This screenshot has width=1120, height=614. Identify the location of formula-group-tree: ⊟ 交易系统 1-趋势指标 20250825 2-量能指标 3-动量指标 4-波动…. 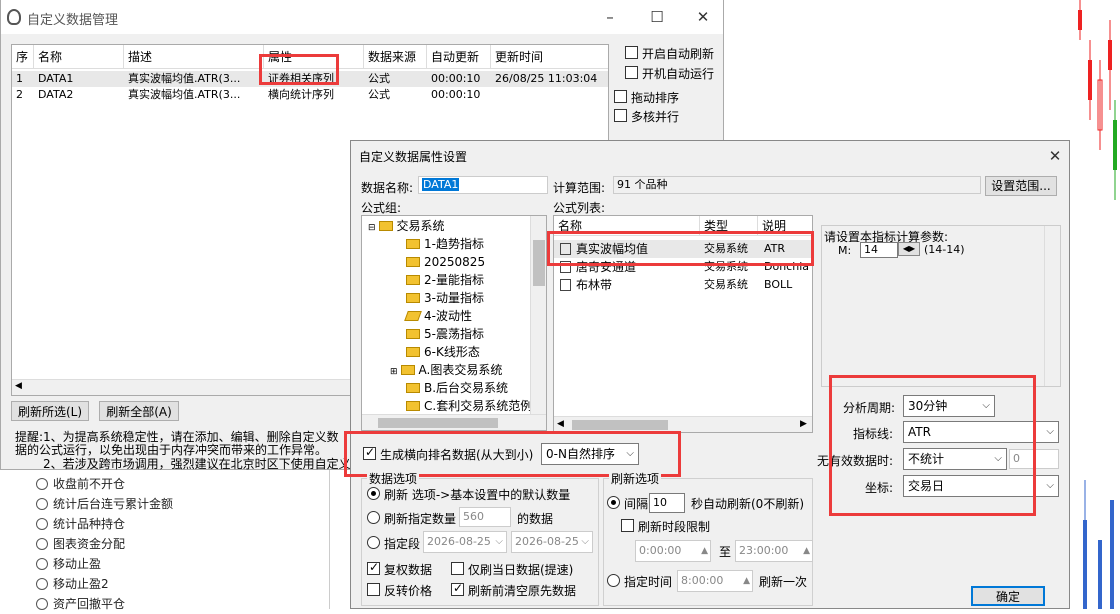
(454, 323).